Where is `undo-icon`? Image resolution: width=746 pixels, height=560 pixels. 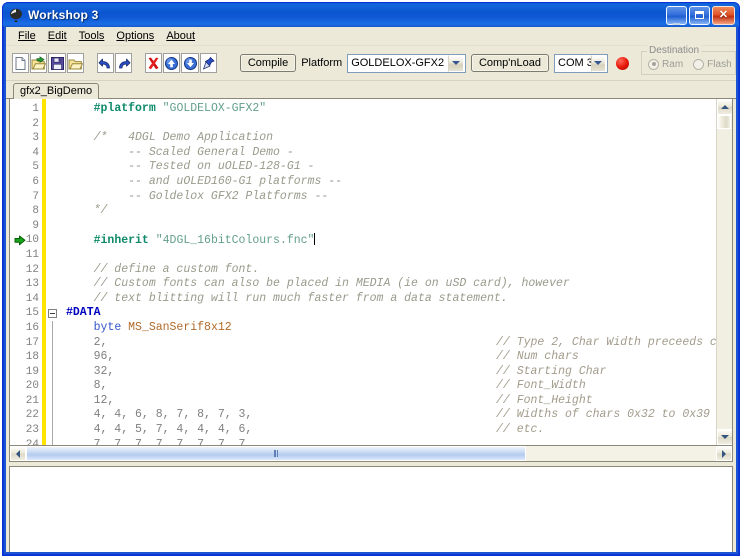
undo-icon is located at coordinates (105, 63).